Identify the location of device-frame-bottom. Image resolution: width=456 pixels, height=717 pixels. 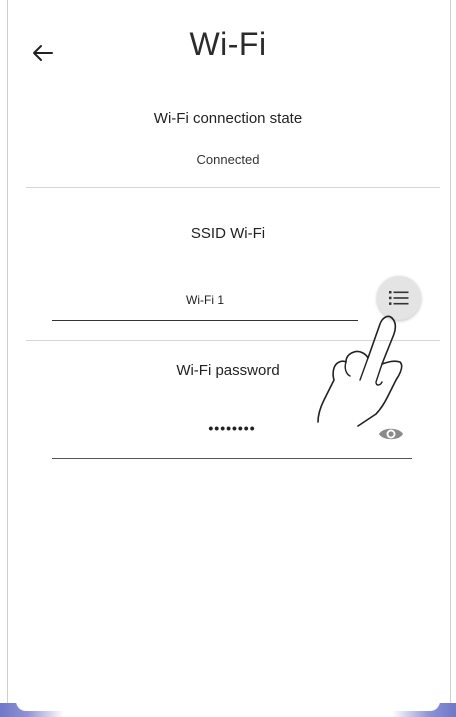
(228, 709).